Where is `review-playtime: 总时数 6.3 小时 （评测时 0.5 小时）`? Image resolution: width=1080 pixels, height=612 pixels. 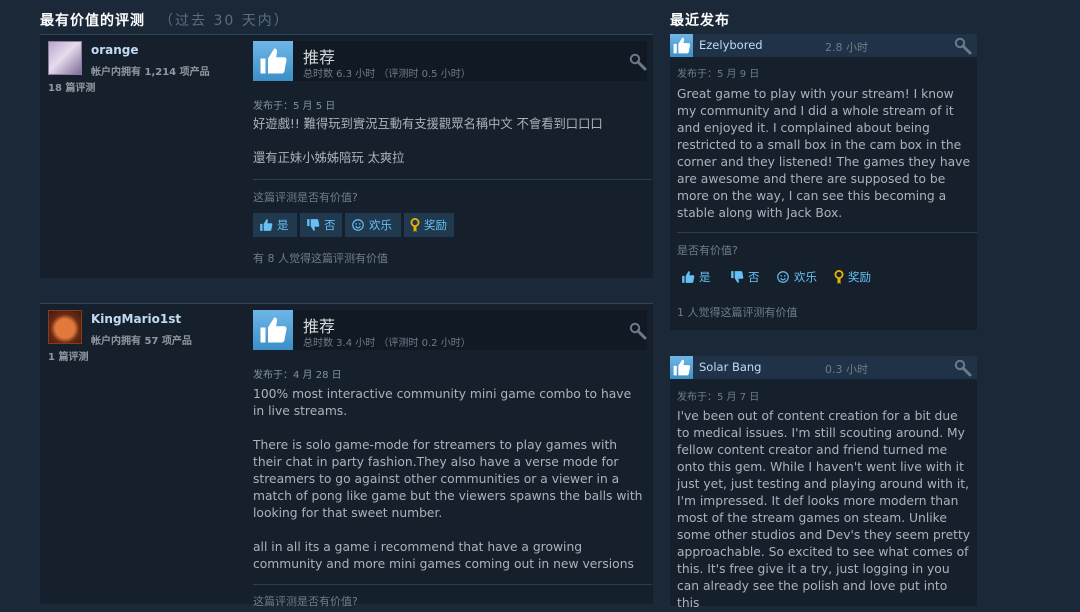 review-playtime: 总时数 6.3 小时 （评测时 0.5 小时） is located at coordinates (387, 74).